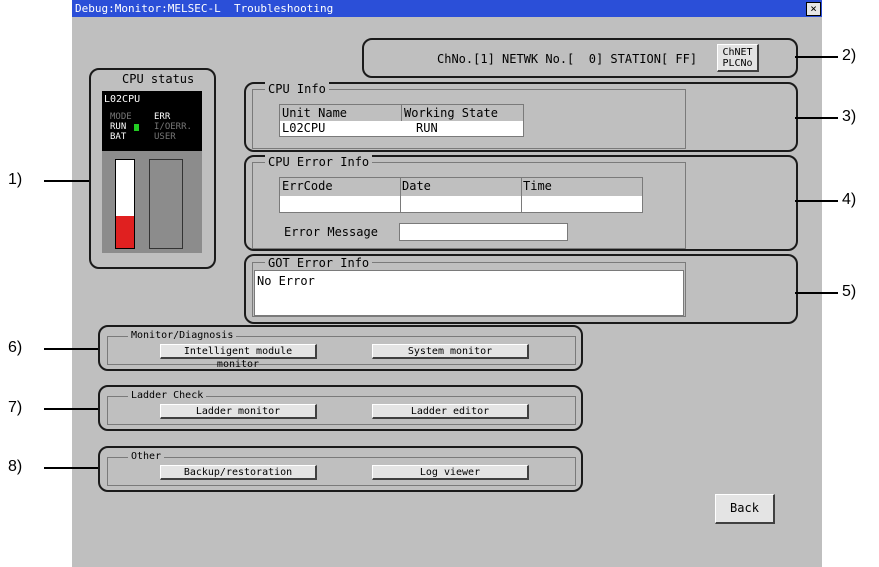 This screenshot has width=879, height=567. Describe the element at coordinates (813, 9) in the screenshot. I see `close-button: ×` at that location.